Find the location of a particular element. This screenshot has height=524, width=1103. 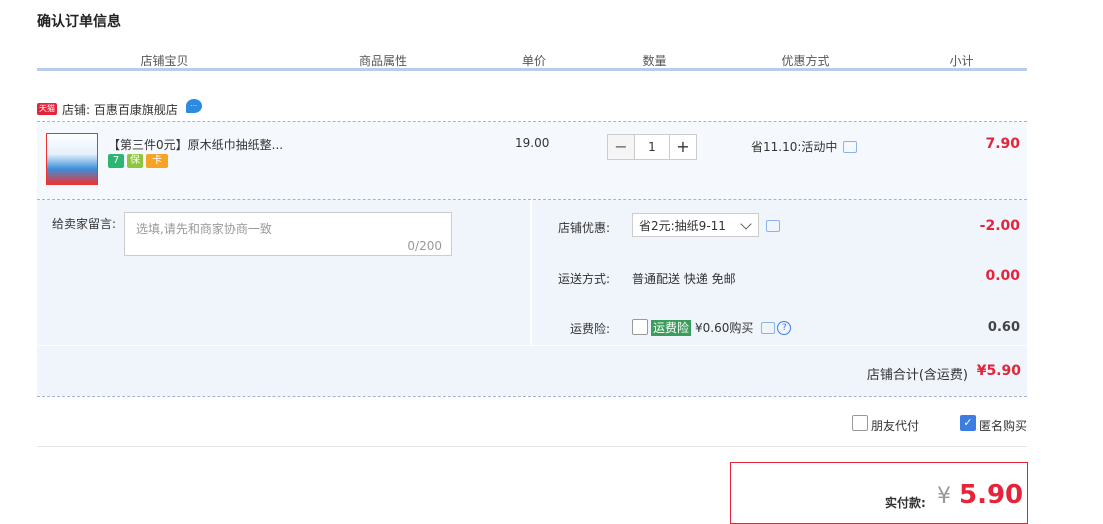

payment-label: 实付款: is located at coordinates (905, 503).